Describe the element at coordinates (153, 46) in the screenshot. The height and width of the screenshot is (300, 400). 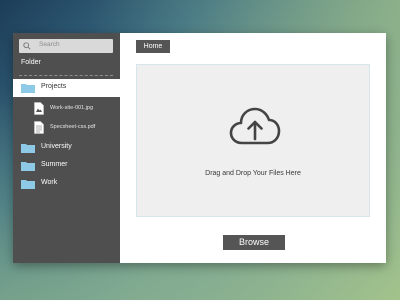
I see `home-breadcrumb-button: Home` at that location.